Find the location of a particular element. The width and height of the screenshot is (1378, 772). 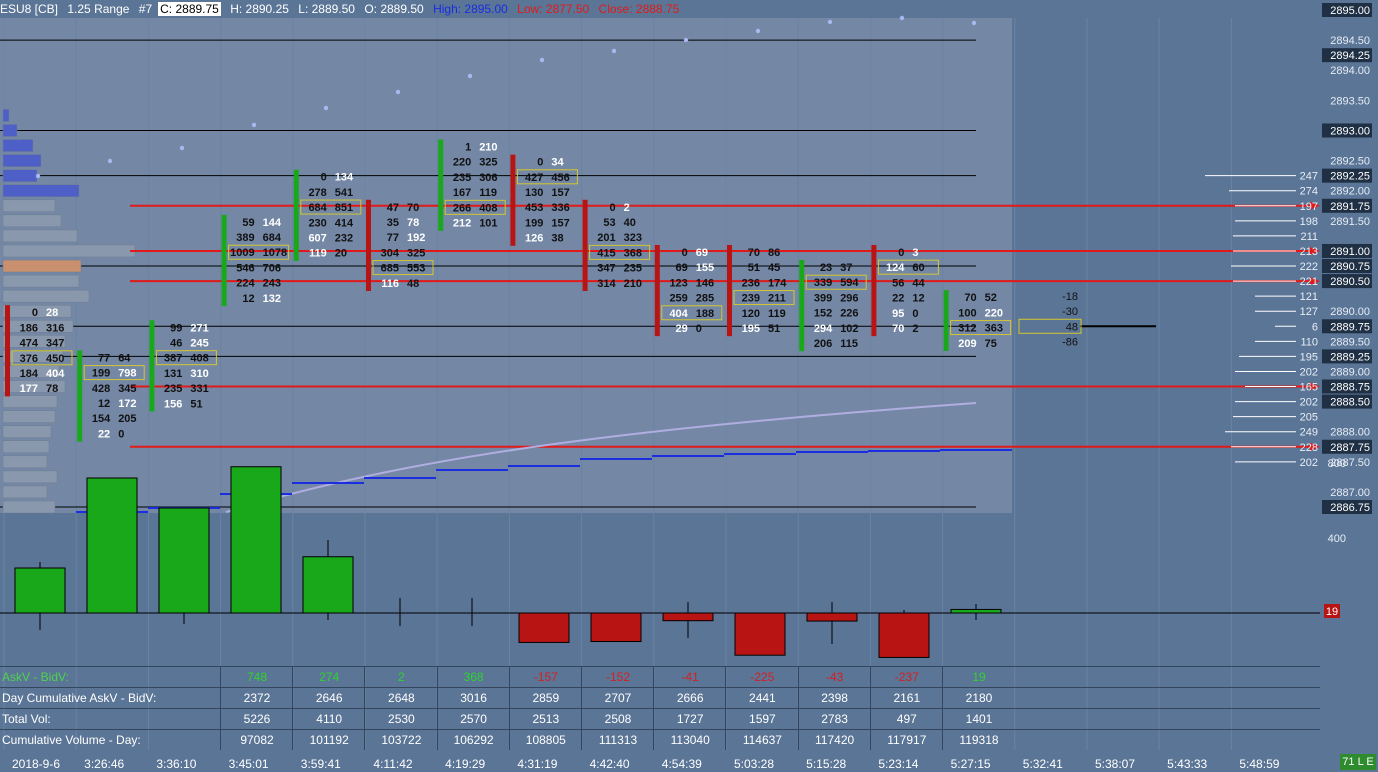

ask-volume: 245 is located at coordinates (199, 343).